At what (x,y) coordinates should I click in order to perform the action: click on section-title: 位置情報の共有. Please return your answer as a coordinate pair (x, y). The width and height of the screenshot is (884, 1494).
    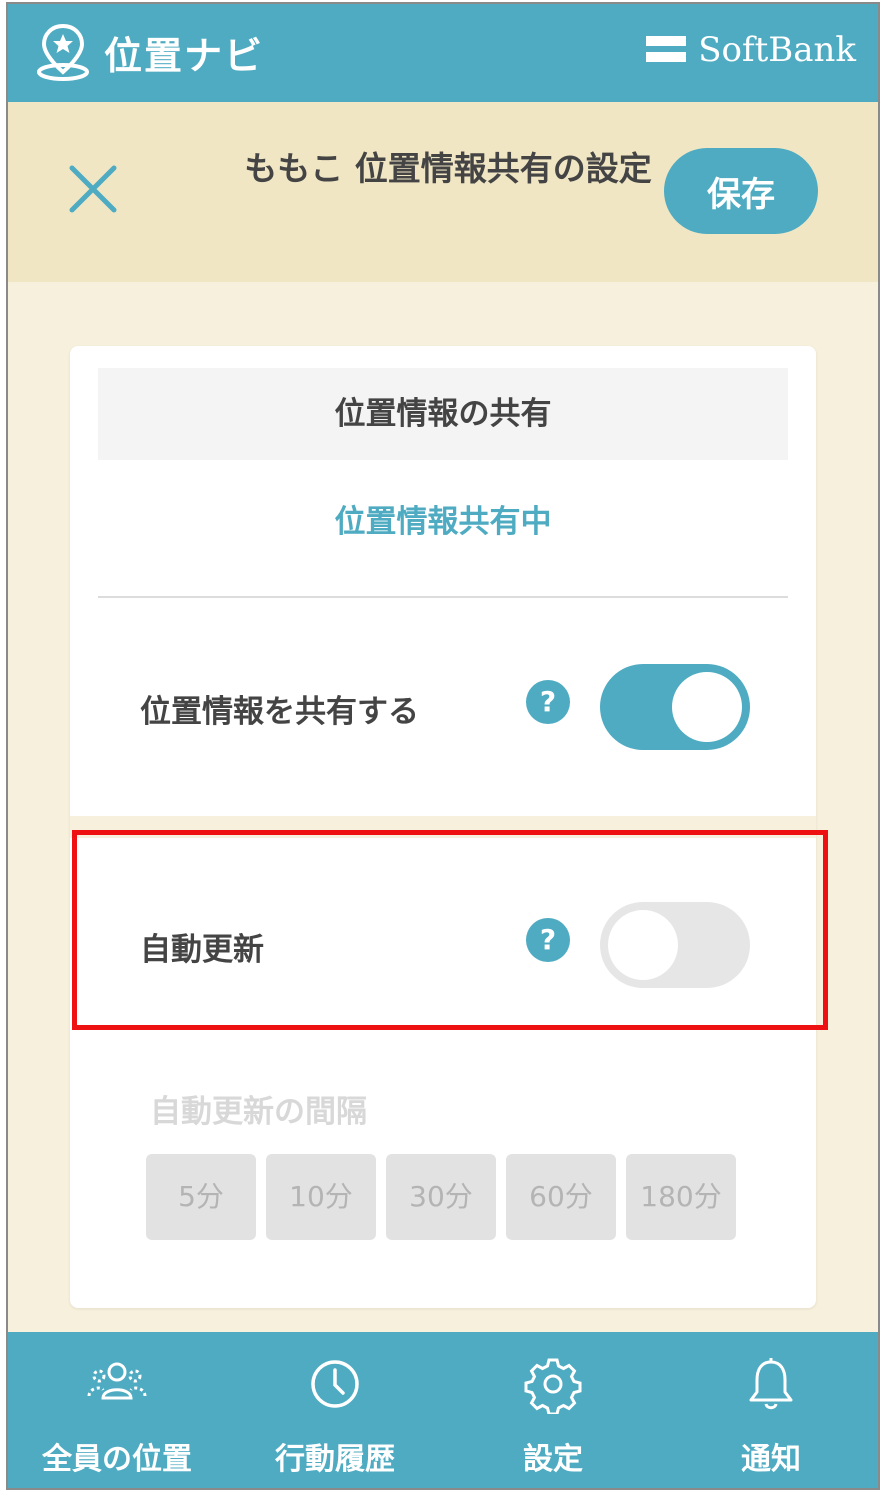
    Looking at the image, I should click on (443, 414).